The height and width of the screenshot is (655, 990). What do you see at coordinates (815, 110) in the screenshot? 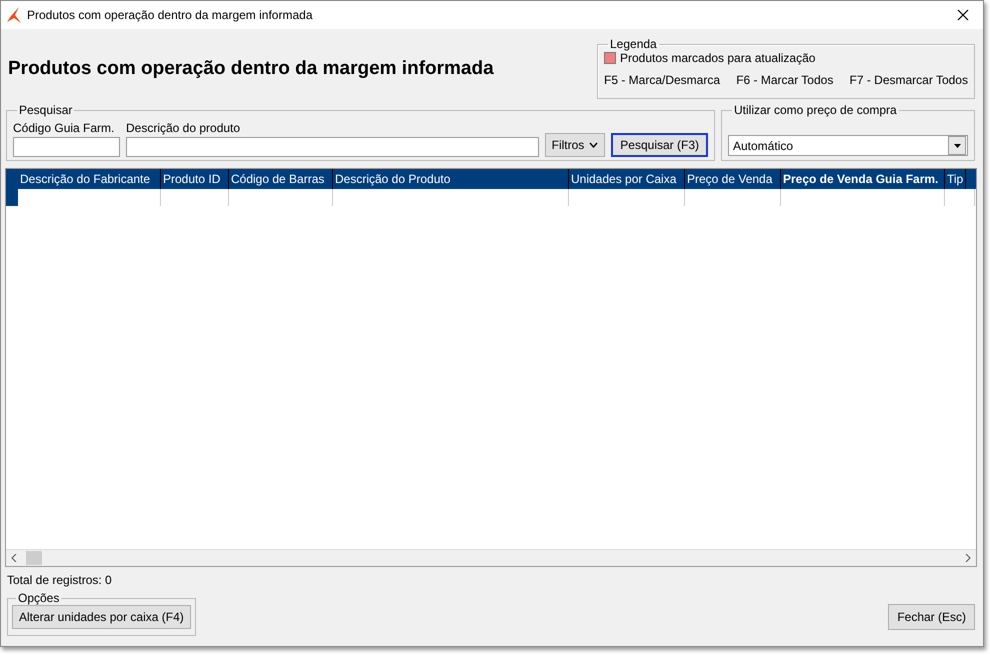
I see `purchase-price-title: Utilizar como preço de compra` at bounding box center [815, 110].